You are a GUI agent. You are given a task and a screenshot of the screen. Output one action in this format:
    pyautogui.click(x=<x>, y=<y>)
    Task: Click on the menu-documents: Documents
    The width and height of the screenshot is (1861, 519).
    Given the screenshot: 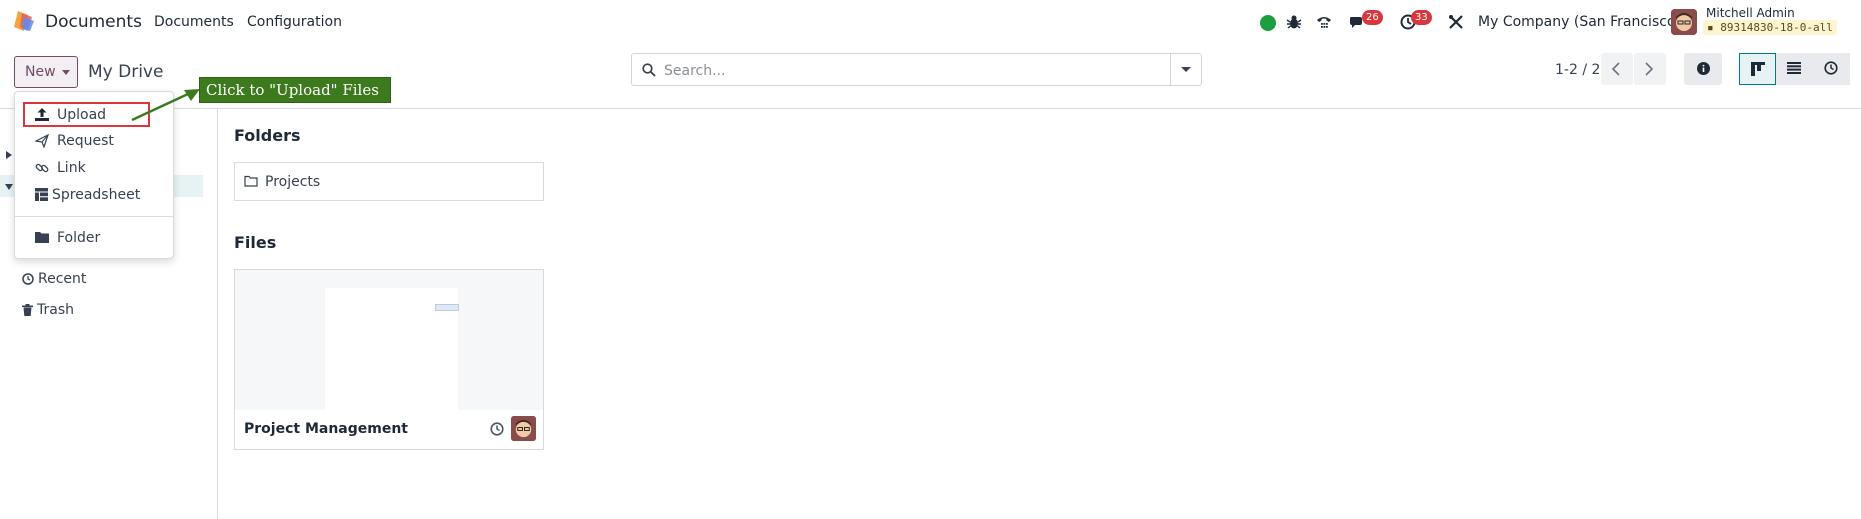 What is the action you would take?
    pyautogui.click(x=194, y=22)
    